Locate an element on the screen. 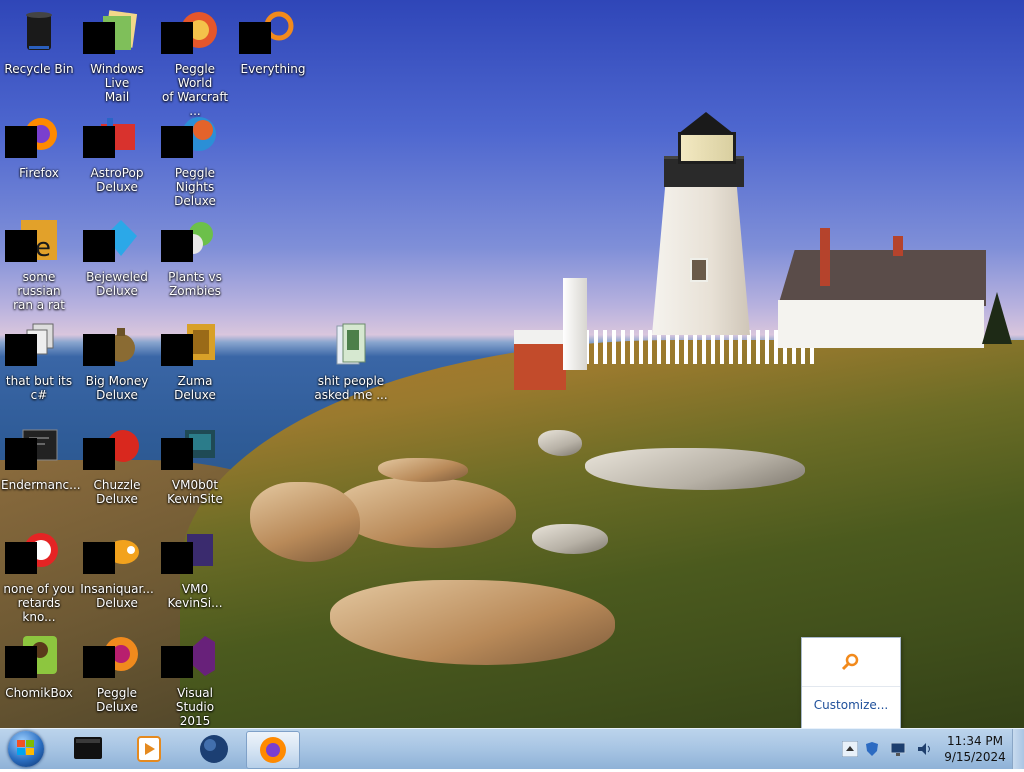  popup-divider is located at coordinates (851, 686).